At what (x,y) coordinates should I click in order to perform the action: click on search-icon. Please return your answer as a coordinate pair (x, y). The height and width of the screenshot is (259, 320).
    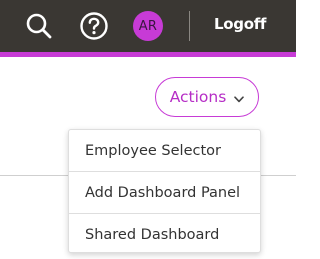
    Looking at the image, I should click on (39, 26).